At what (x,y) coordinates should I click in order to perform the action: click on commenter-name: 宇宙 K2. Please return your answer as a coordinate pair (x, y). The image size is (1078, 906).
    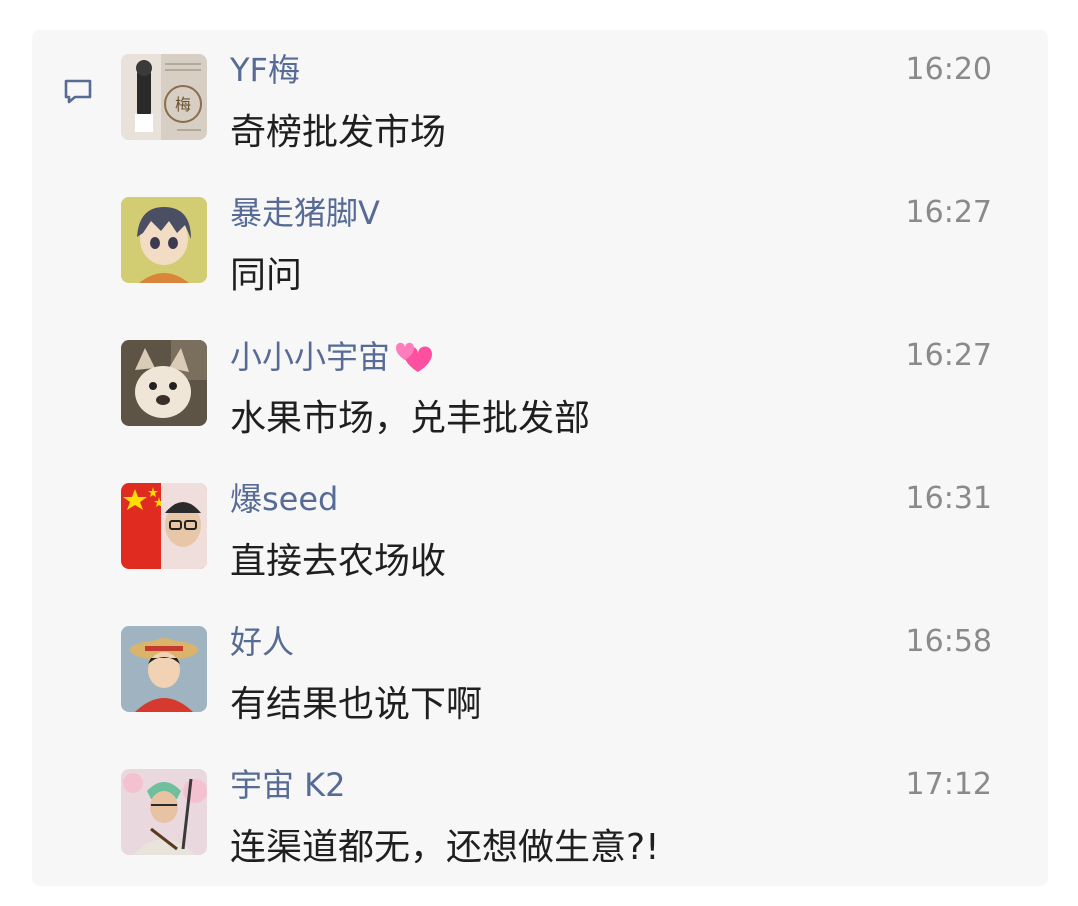
    Looking at the image, I should click on (288, 785).